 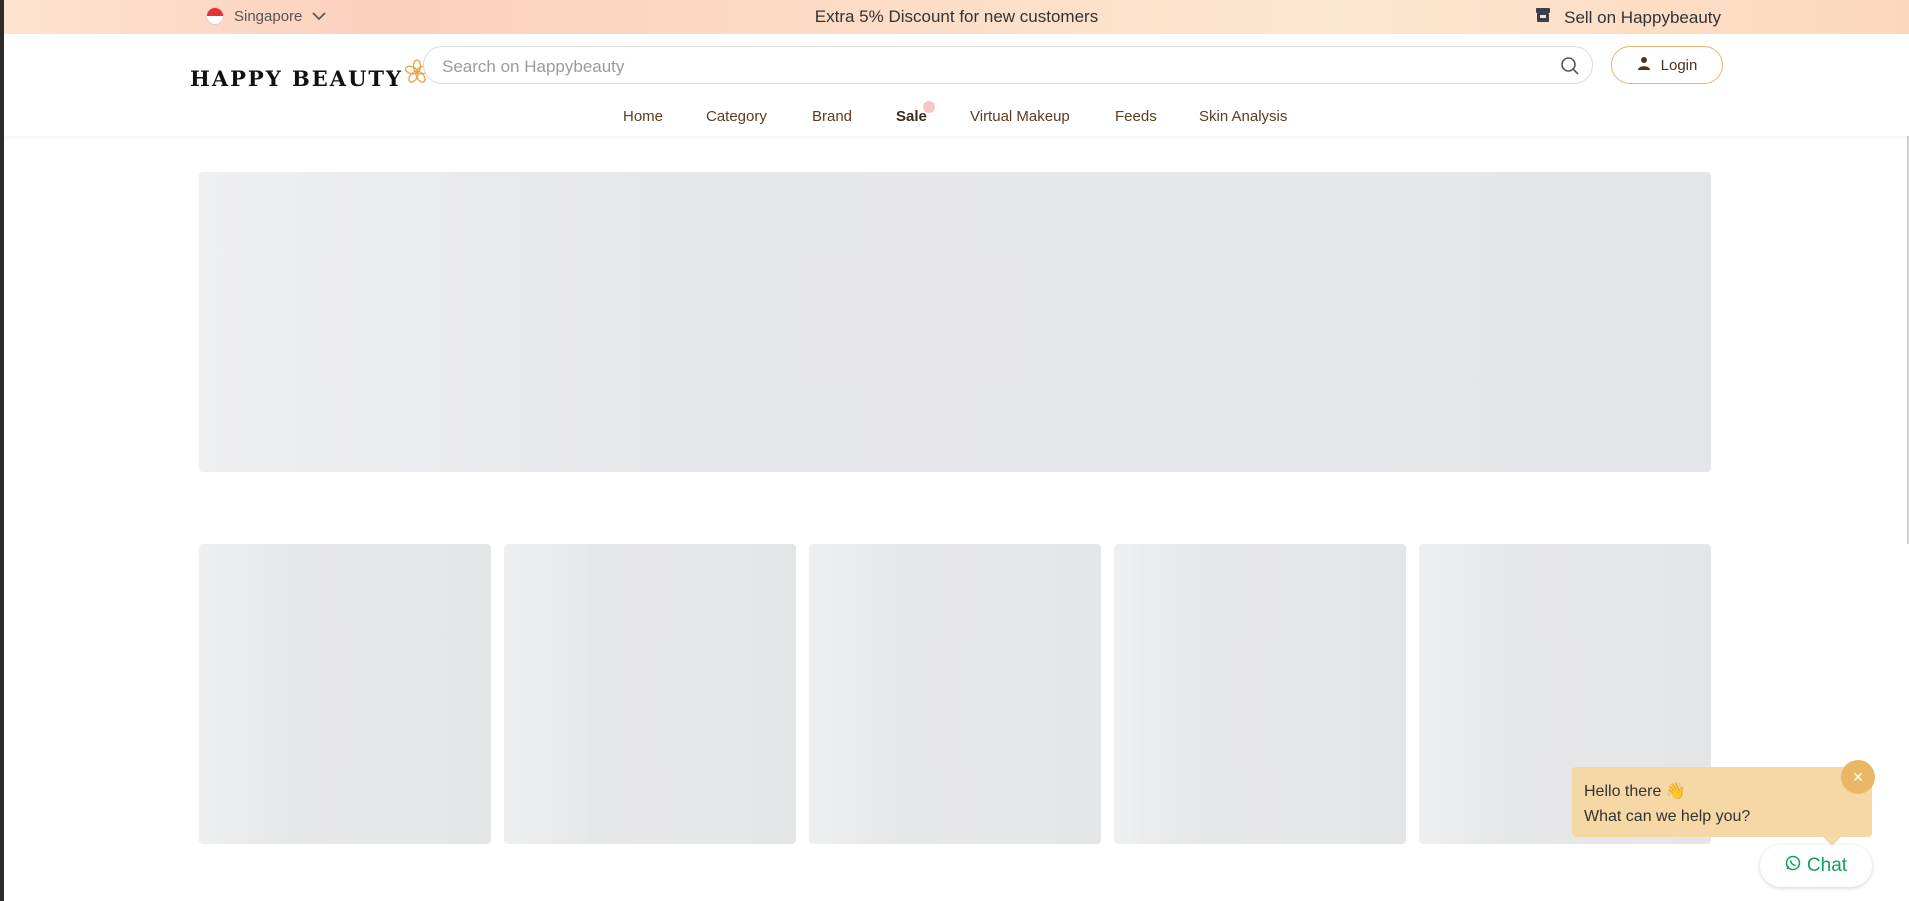 What do you see at coordinates (1793, 866) in the screenshot?
I see `whatsapp-icon` at bounding box center [1793, 866].